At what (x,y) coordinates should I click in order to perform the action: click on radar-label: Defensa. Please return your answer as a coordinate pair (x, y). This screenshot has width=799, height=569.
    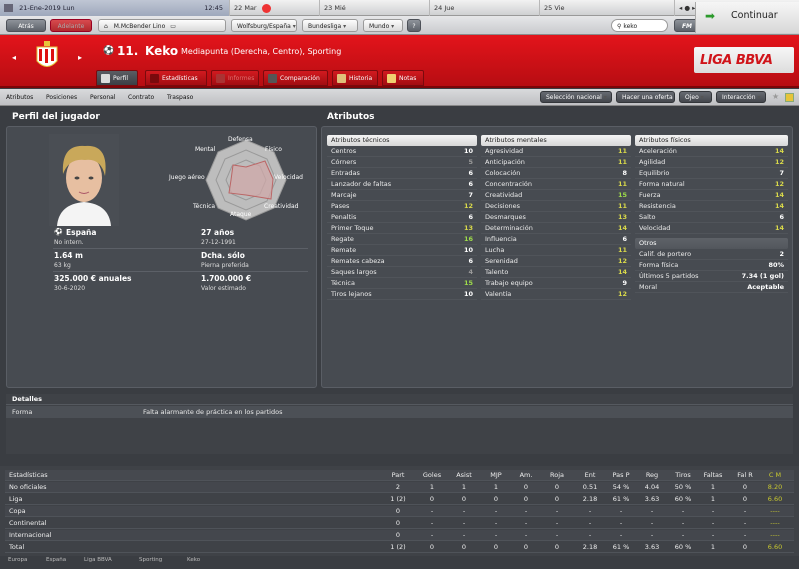
    Looking at the image, I should click on (240, 139).